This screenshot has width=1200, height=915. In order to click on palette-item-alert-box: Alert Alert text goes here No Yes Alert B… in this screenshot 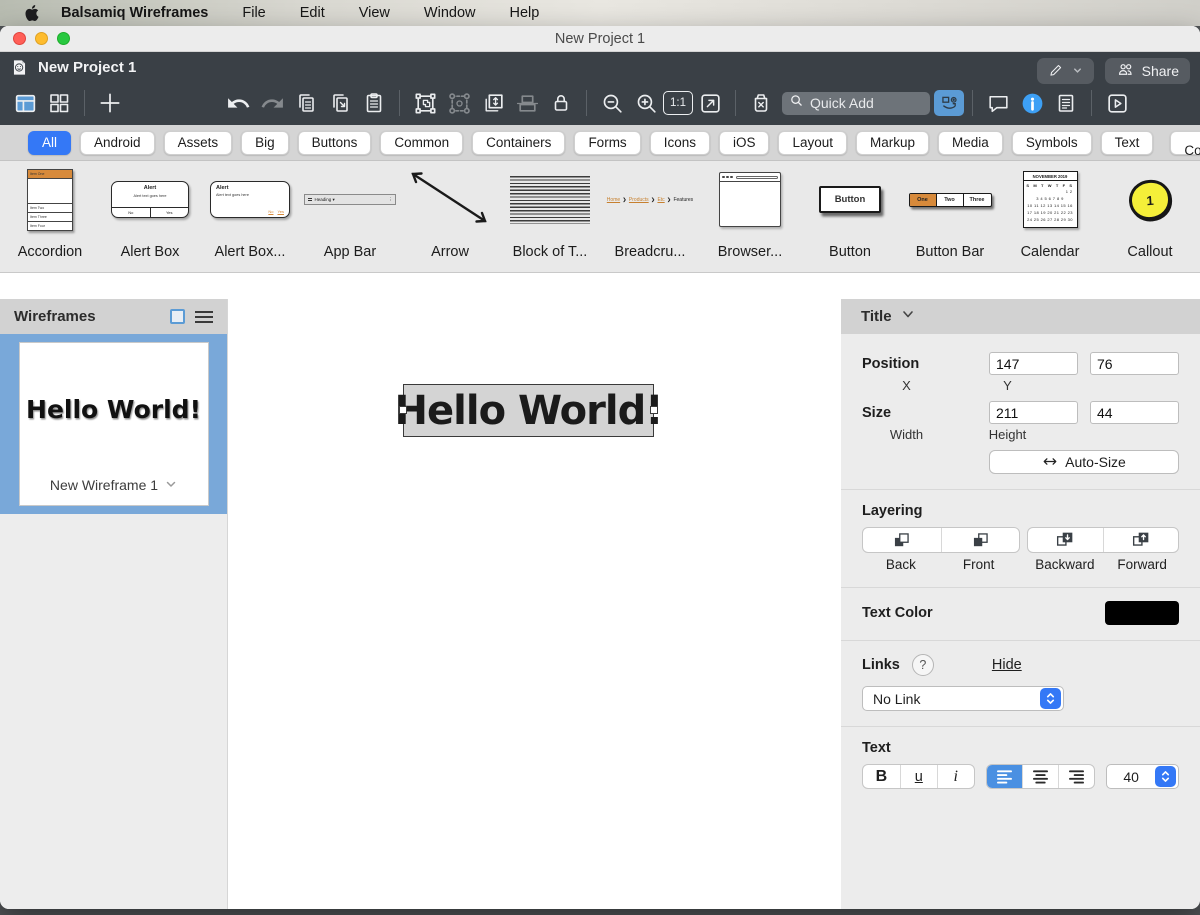, I will do `click(150, 216)`.